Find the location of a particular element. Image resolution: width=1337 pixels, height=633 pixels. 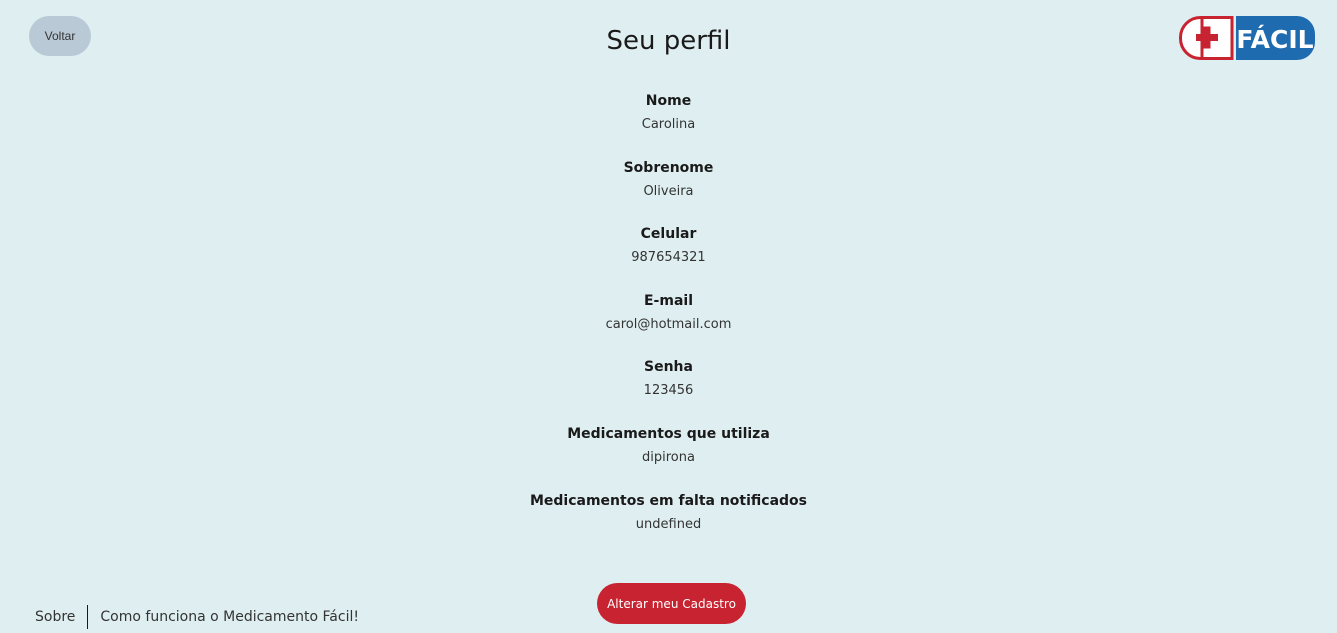

field-senha: Senha 123456 is located at coordinates (668, 389).